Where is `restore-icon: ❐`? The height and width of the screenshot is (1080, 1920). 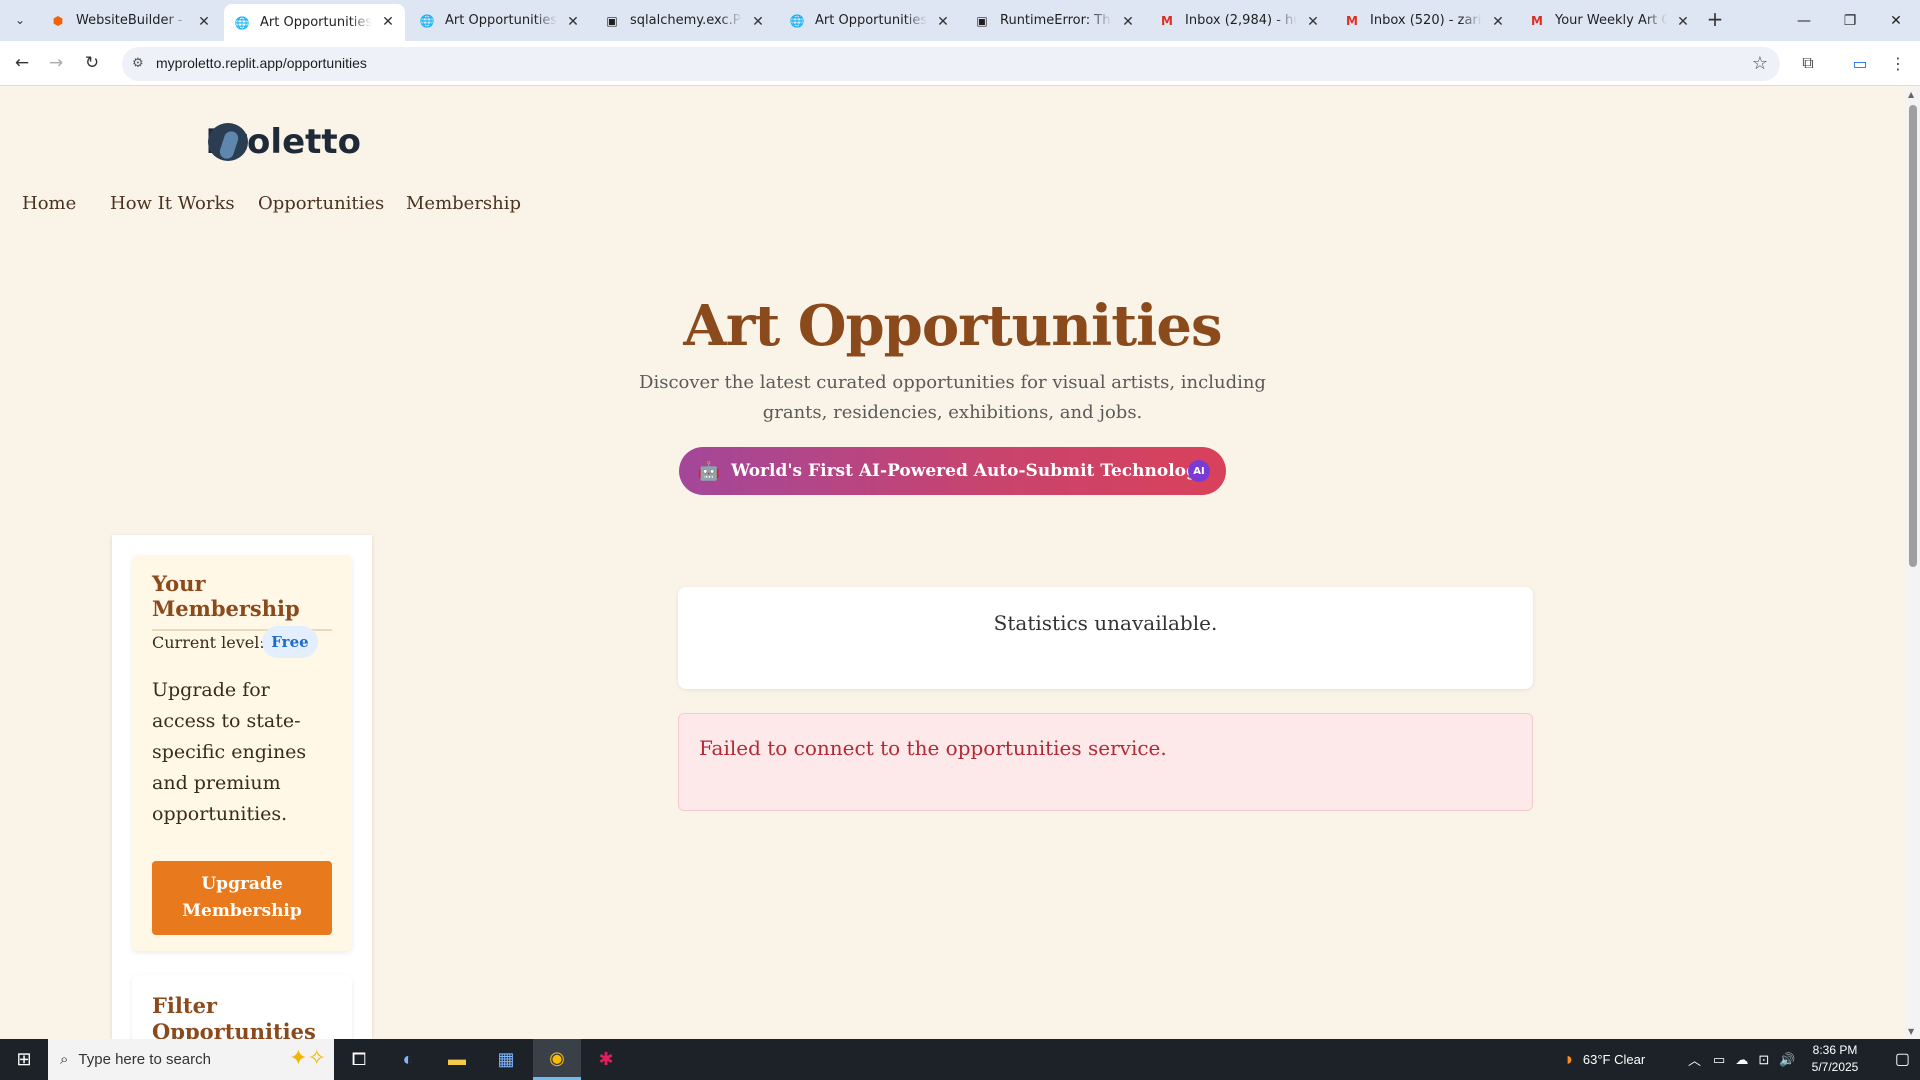
restore-icon: ❐ is located at coordinates (1850, 20).